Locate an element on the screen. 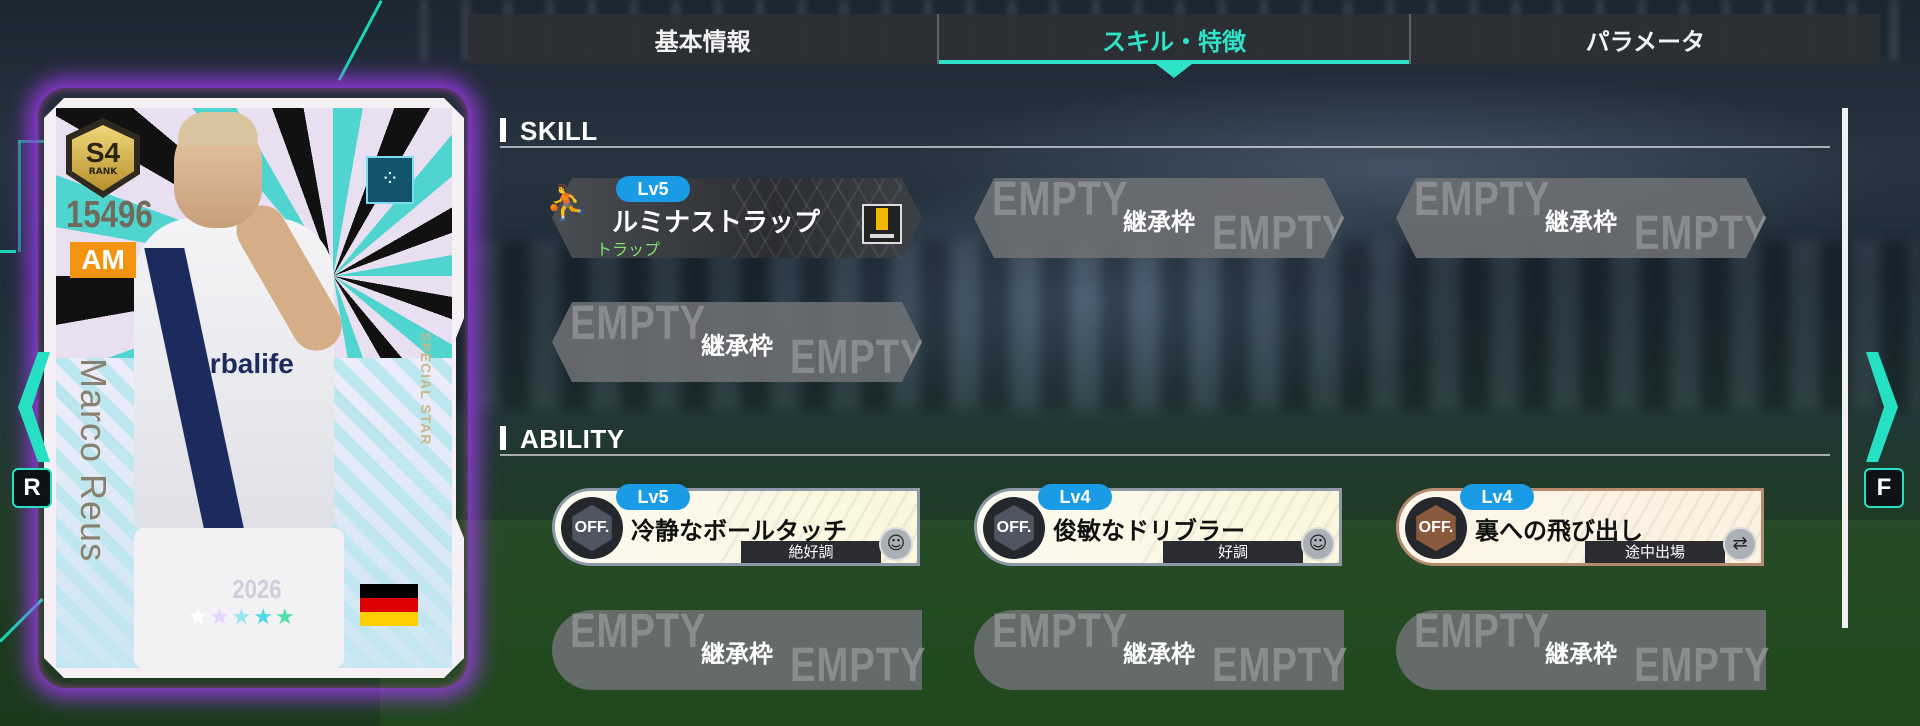 The width and height of the screenshot is (1920, 726). skill-section-header: SKILL is located at coordinates (1165, 132).